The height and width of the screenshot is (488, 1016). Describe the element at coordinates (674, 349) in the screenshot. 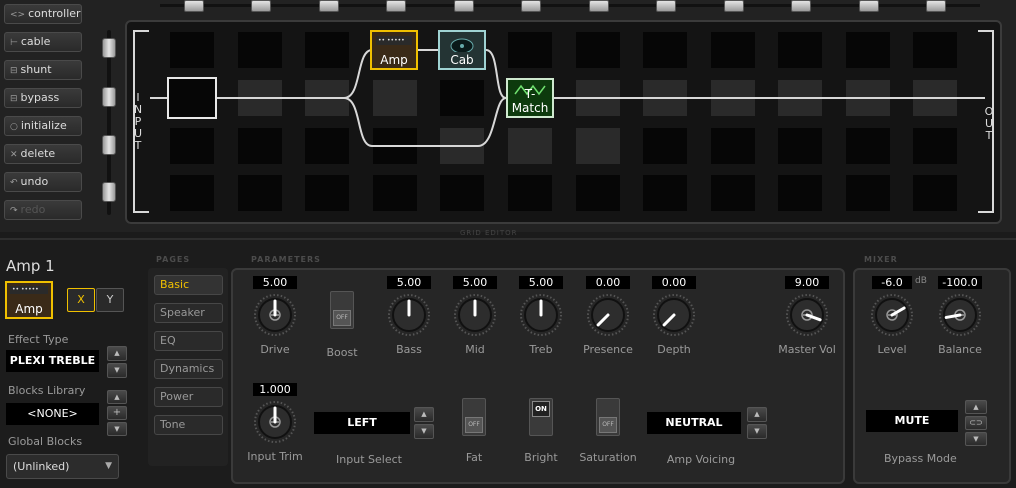

I see `depth-label: Depth` at that location.